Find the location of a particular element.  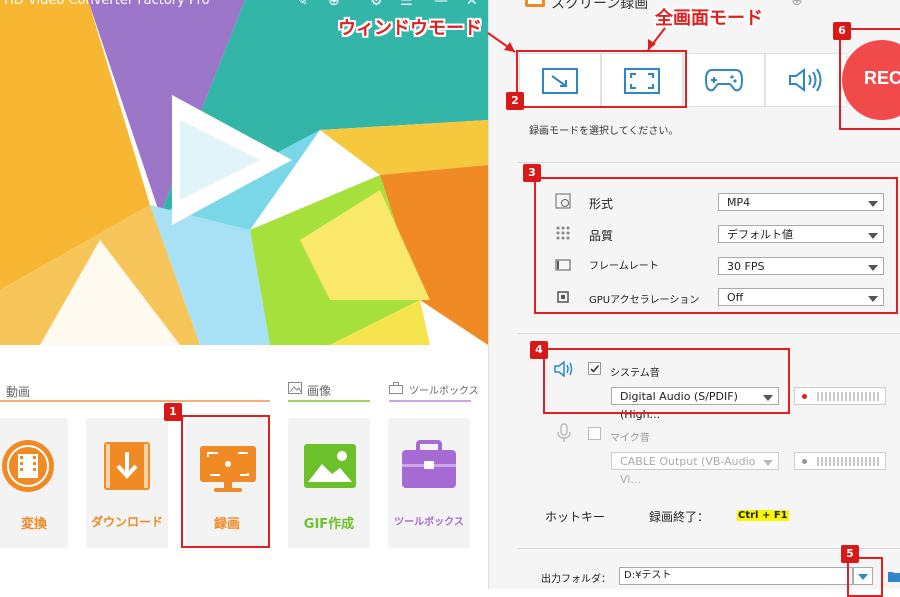

category-toolbox-label: ツールボックス is located at coordinates (444, 391).